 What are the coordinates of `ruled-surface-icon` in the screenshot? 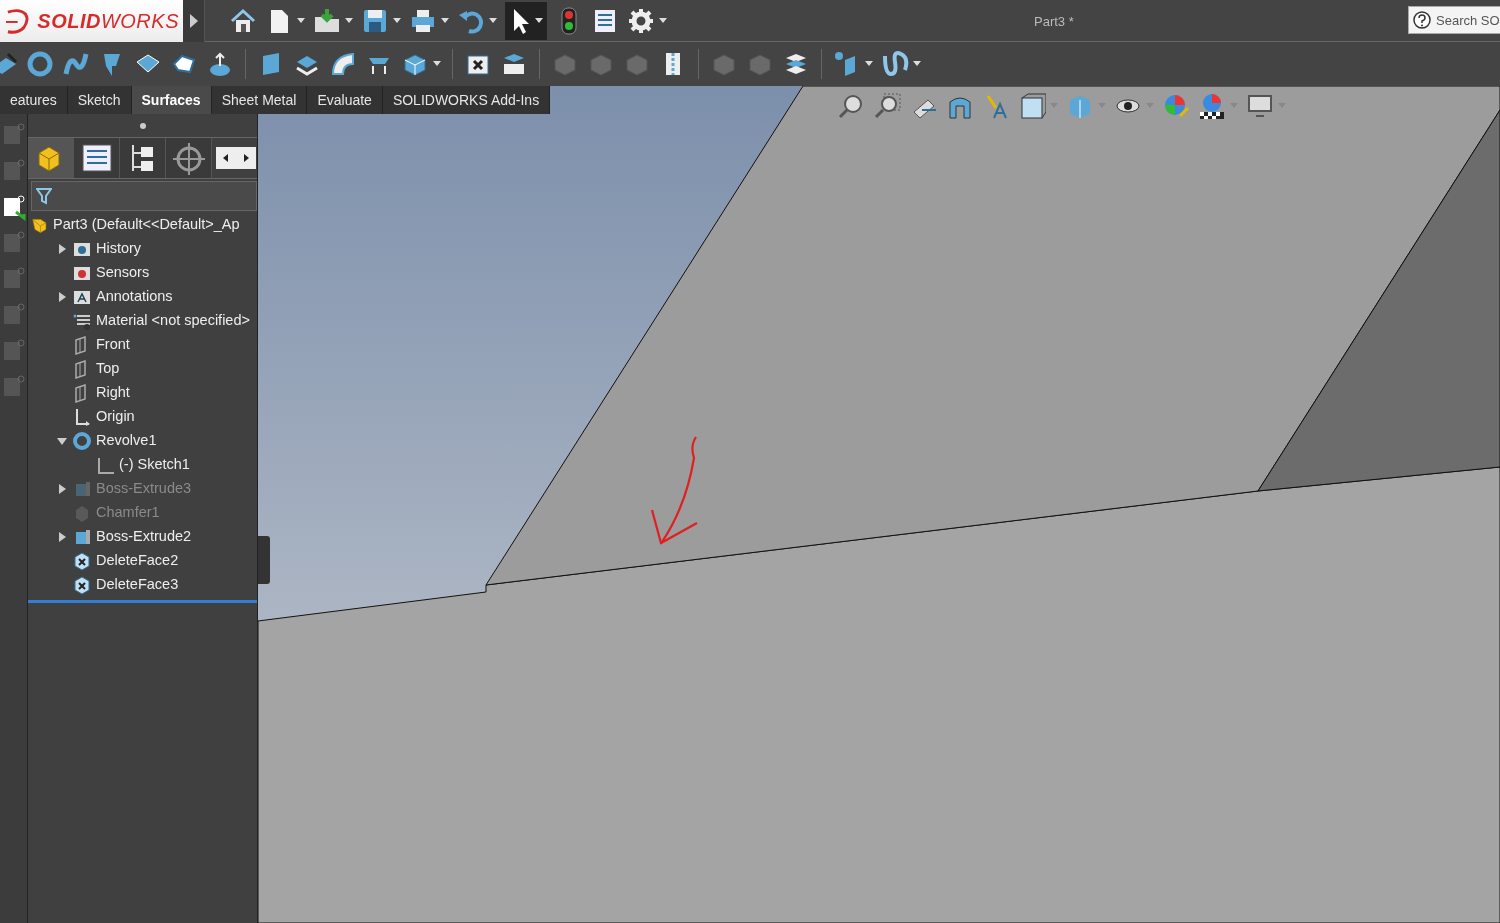 It's located at (343, 64).